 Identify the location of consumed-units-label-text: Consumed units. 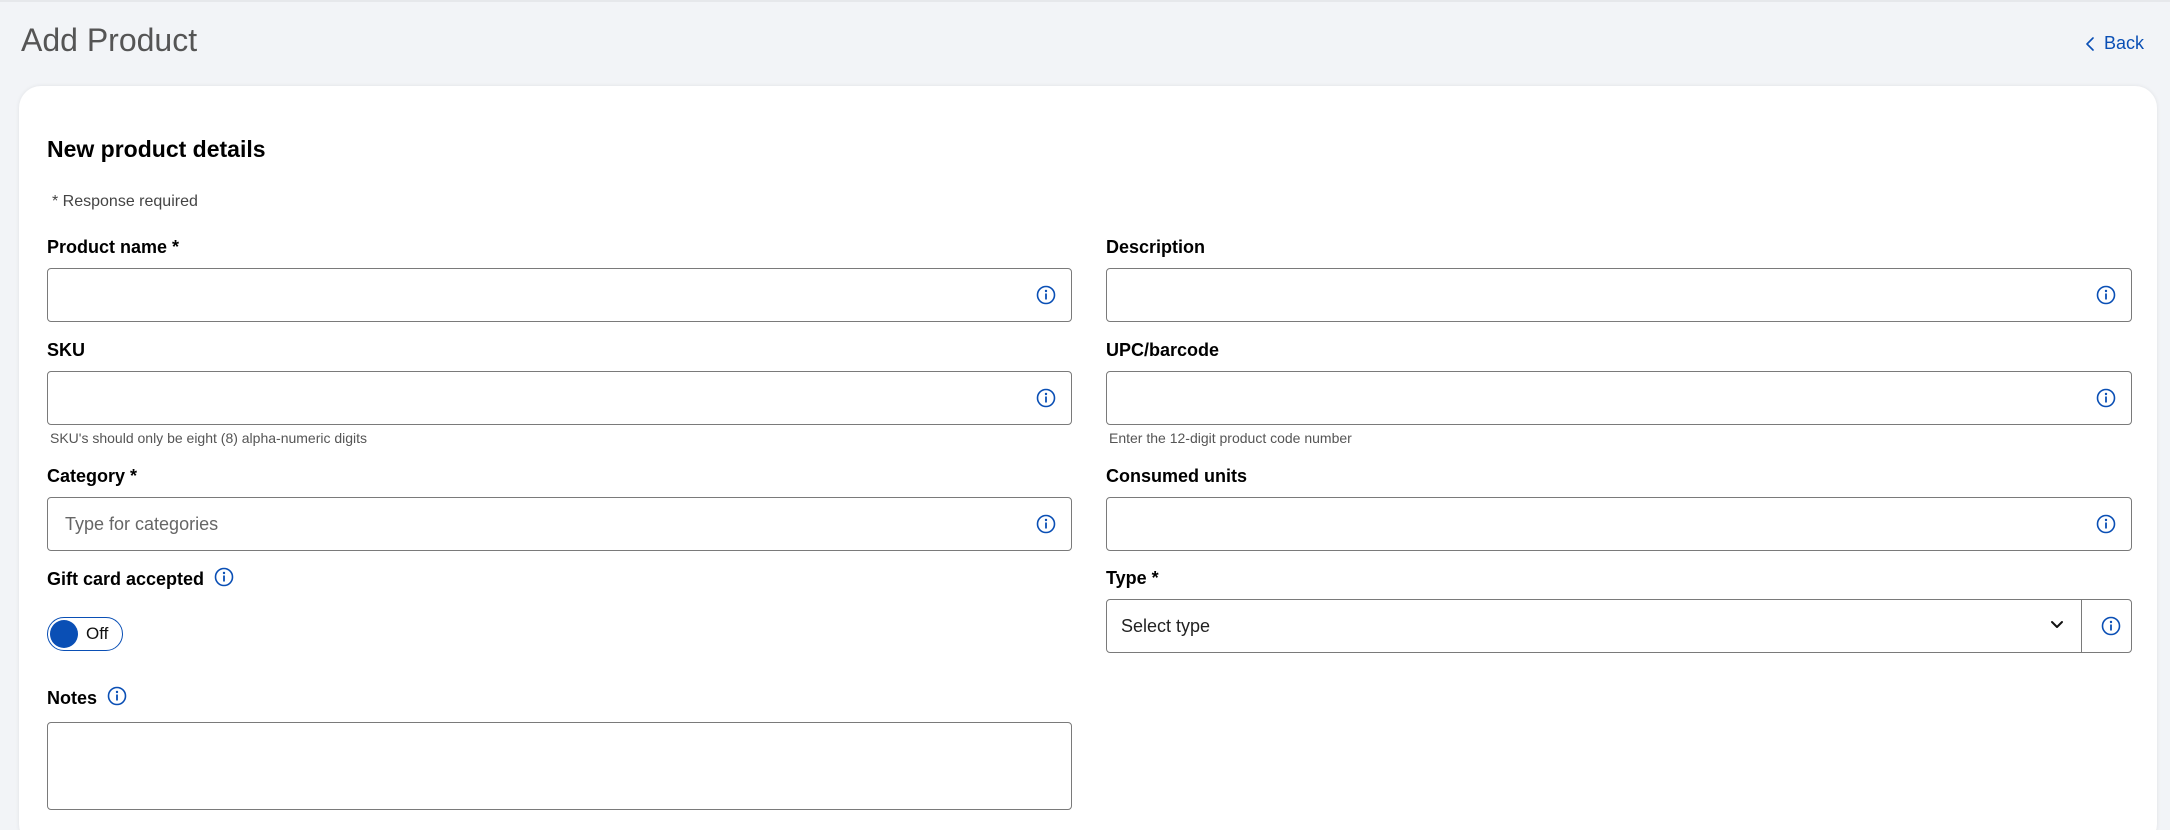
(1177, 476).